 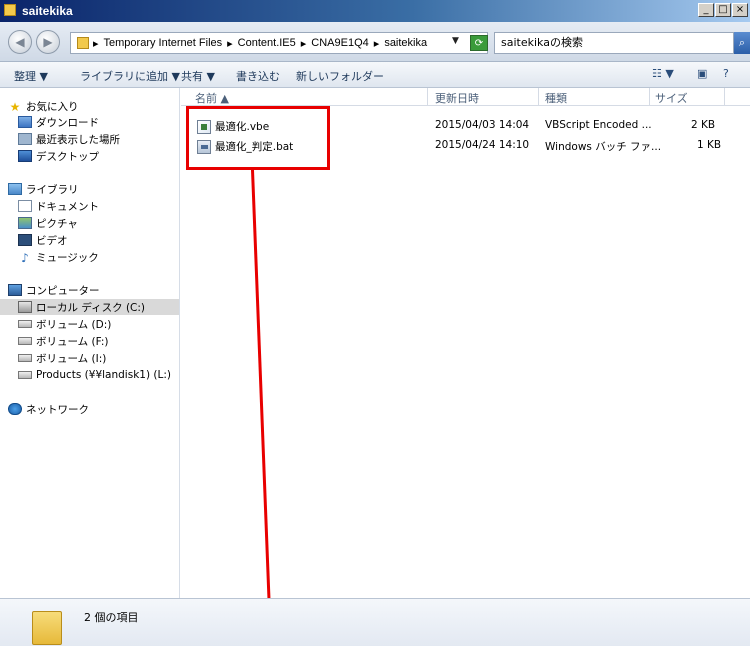 What do you see at coordinates (52, 106) in the screenshot?
I see `nav-label: お気に入り` at bounding box center [52, 106].